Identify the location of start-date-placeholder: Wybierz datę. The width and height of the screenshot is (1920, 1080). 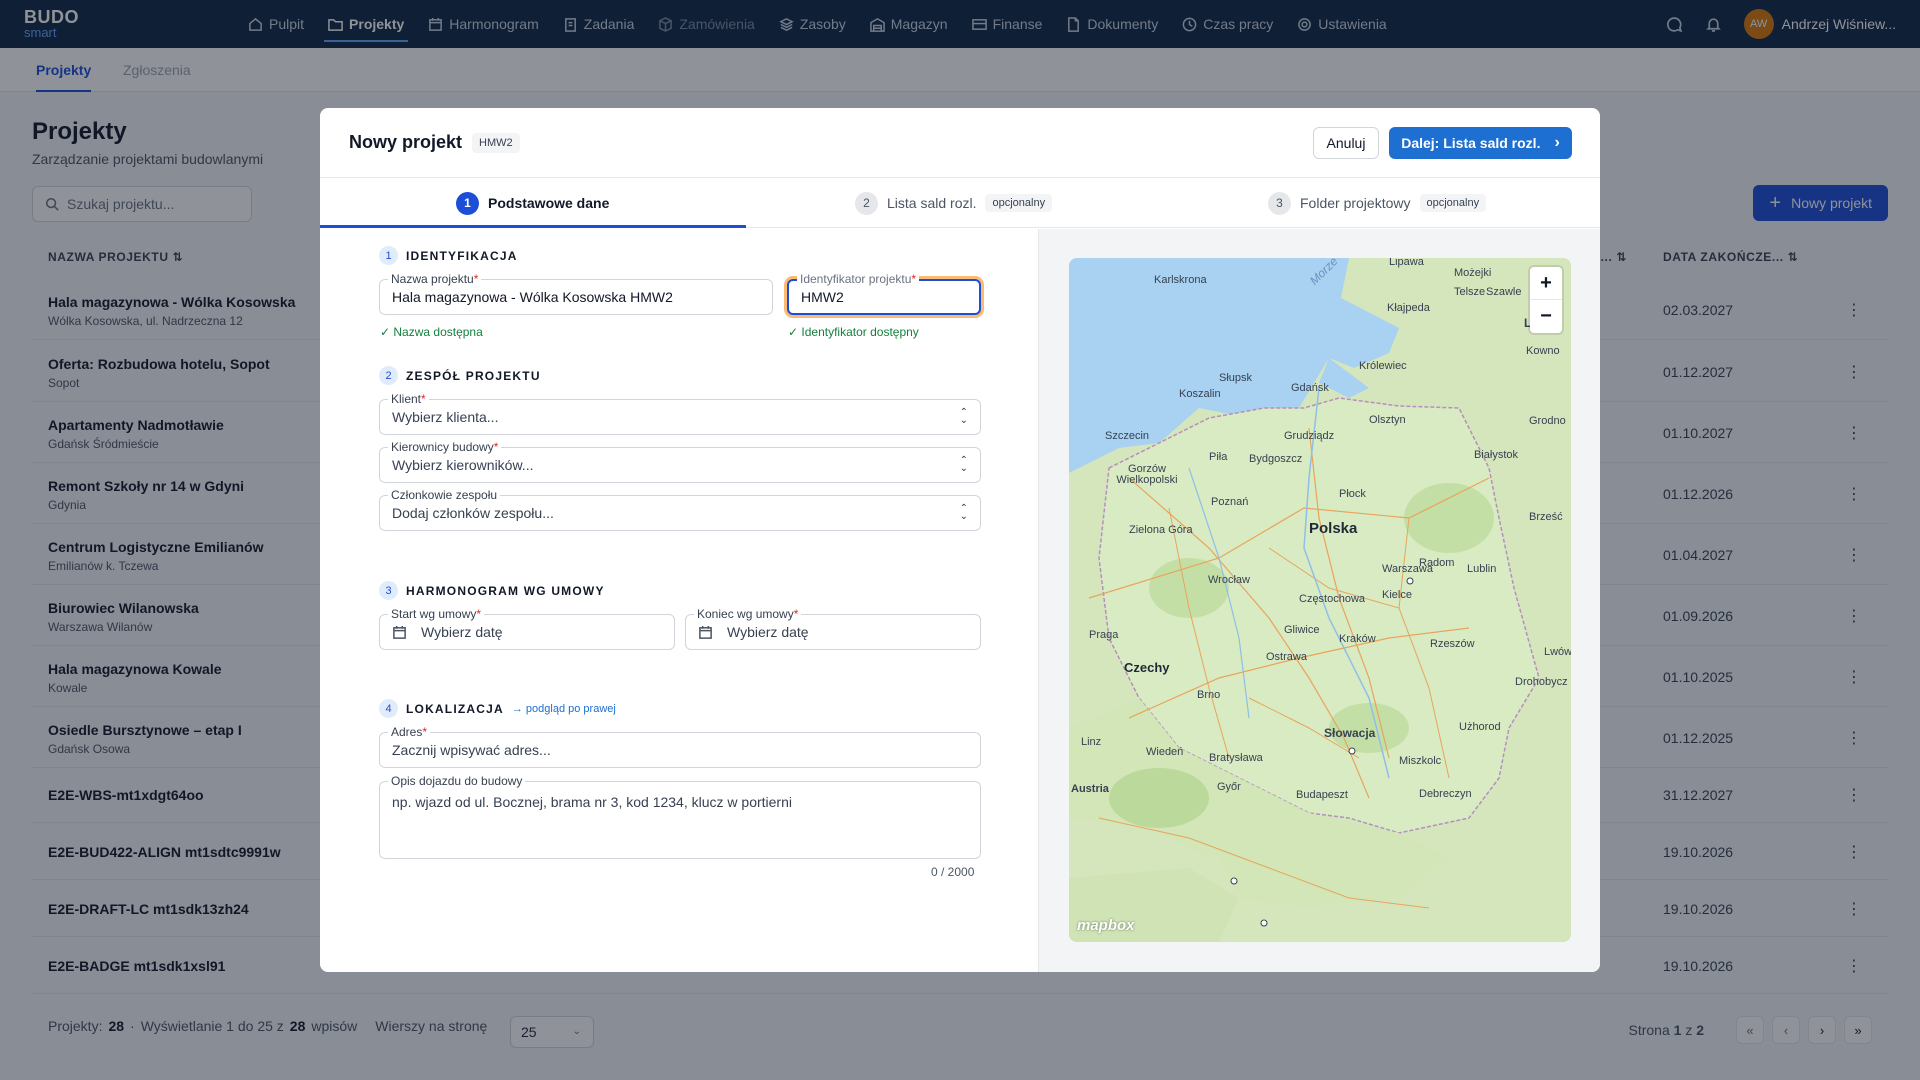
(462, 632).